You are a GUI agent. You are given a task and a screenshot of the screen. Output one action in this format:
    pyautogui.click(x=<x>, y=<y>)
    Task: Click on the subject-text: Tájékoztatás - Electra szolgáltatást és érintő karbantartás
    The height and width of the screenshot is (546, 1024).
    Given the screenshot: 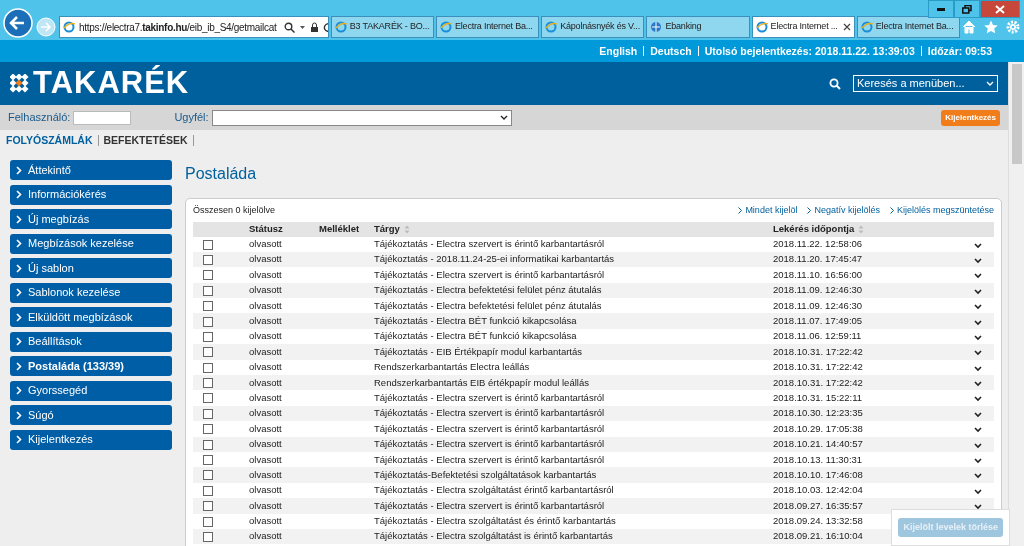 What is the action you would take?
    pyautogui.click(x=495, y=521)
    